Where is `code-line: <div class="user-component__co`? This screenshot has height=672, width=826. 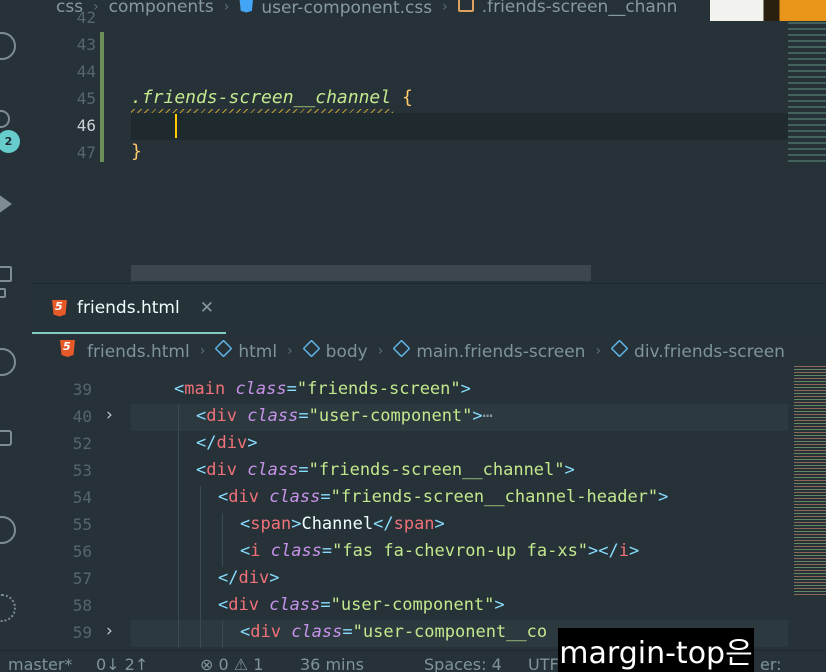
code-line: <div class="user-component__co is located at coordinates (393, 632).